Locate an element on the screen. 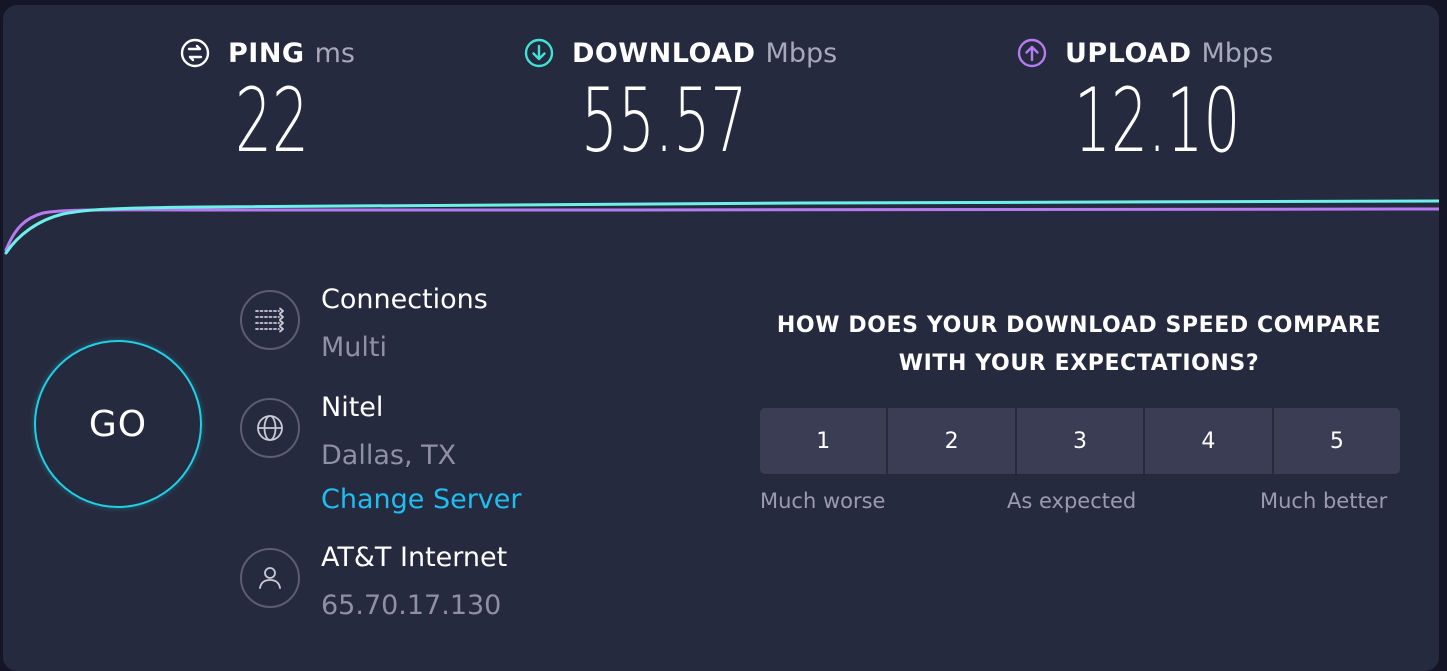 This screenshot has width=1447, height=671. ping-label: PING is located at coordinates (266, 53).